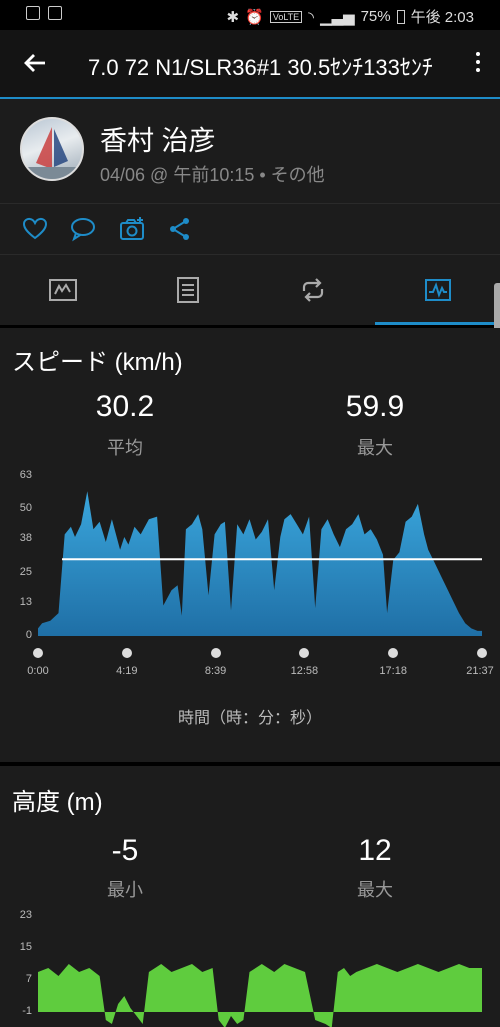 The image size is (500, 1027). Describe the element at coordinates (127, 671) in the screenshot. I see `speed-x-tick: 4:19` at that location.